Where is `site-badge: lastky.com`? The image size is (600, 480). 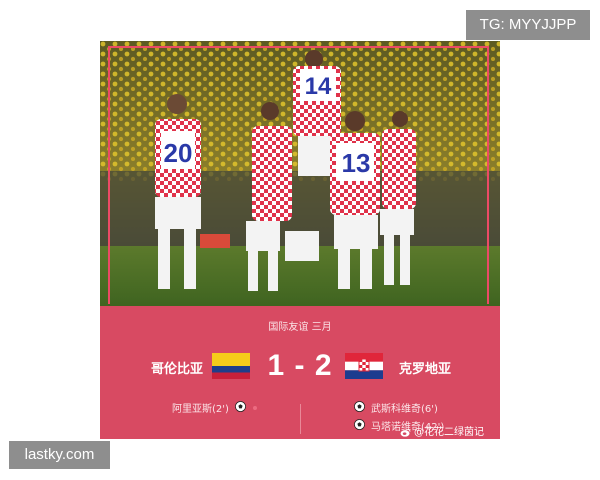
site-badge: lastky.com is located at coordinates (59, 455).